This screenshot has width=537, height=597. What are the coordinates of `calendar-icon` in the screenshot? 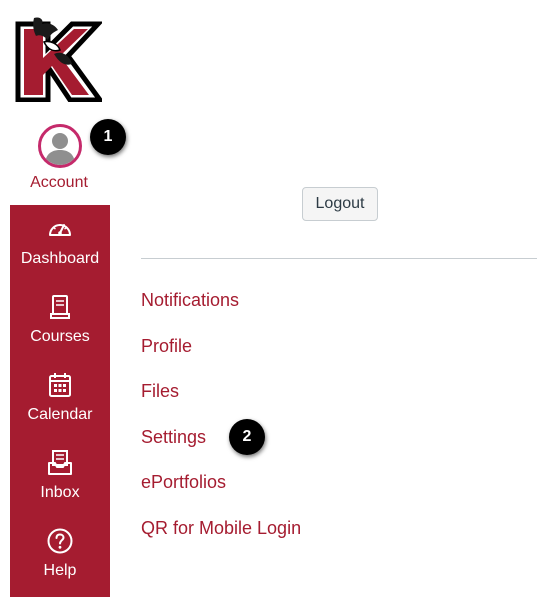 It's located at (60, 385).